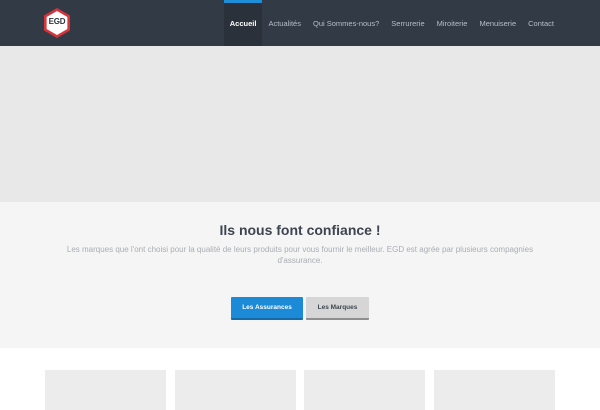  What do you see at coordinates (407, 23) in the screenshot?
I see `nav-item-serrurerie: Serrurerie` at bounding box center [407, 23].